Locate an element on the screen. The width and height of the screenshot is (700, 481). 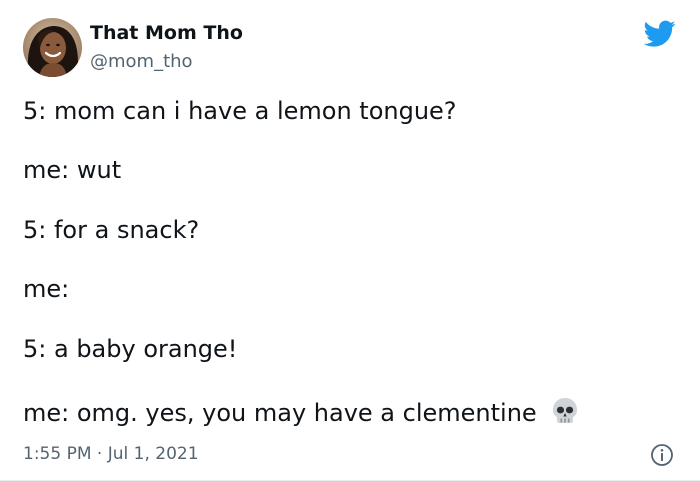
tweet-line: me: is located at coordinates (46, 289).